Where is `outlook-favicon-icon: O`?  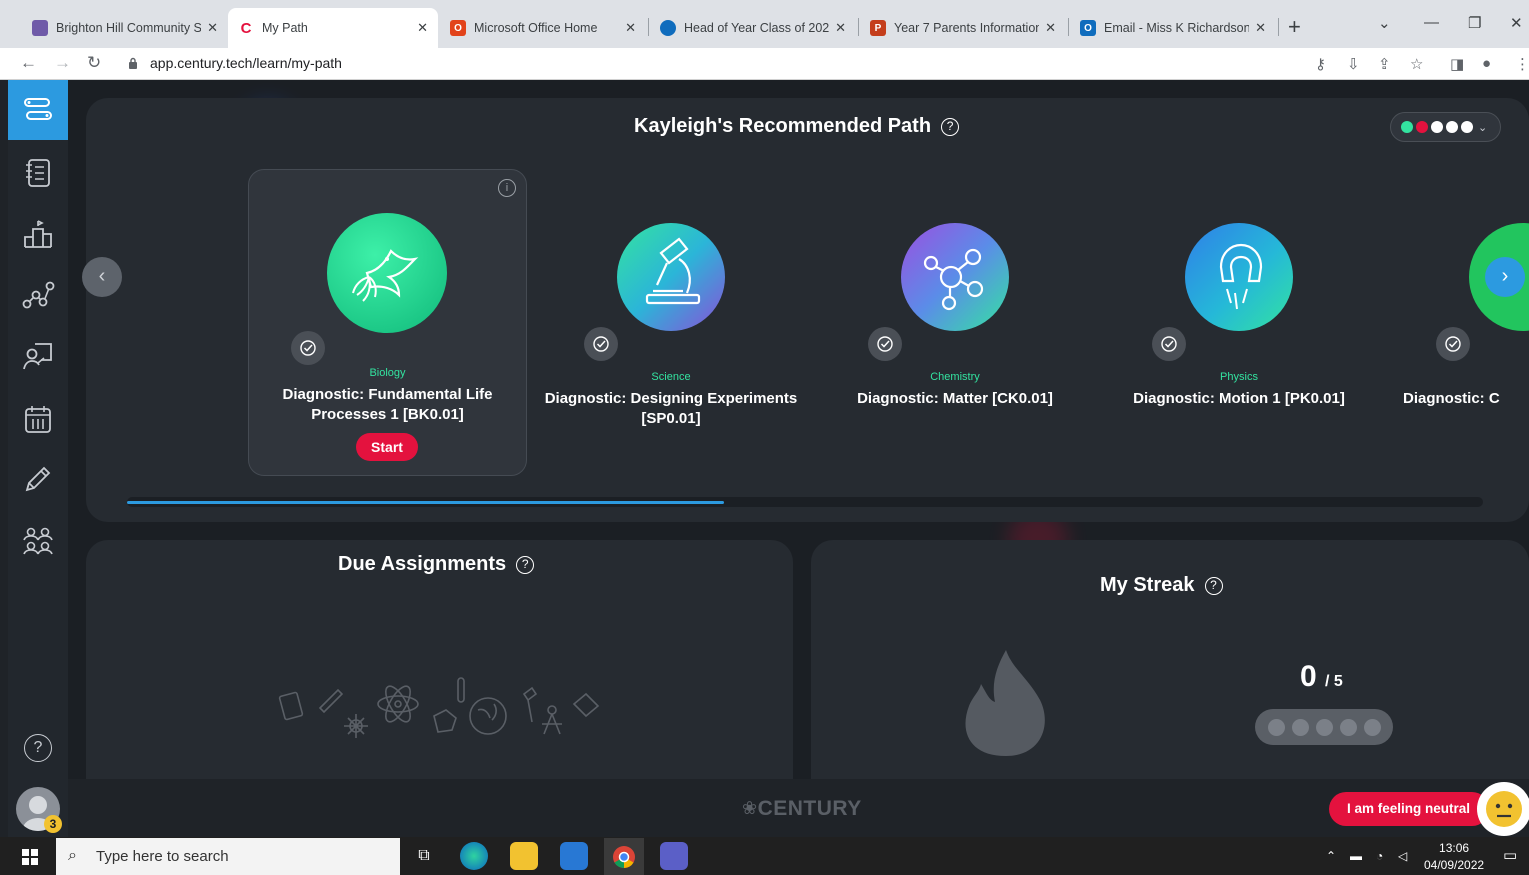 outlook-favicon-icon: O is located at coordinates (1088, 28).